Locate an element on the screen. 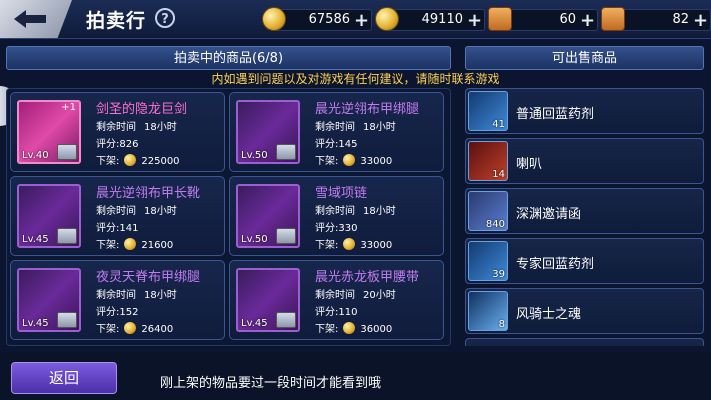  sellable-item-name: 喇叭 is located at coordinates (529, 164).